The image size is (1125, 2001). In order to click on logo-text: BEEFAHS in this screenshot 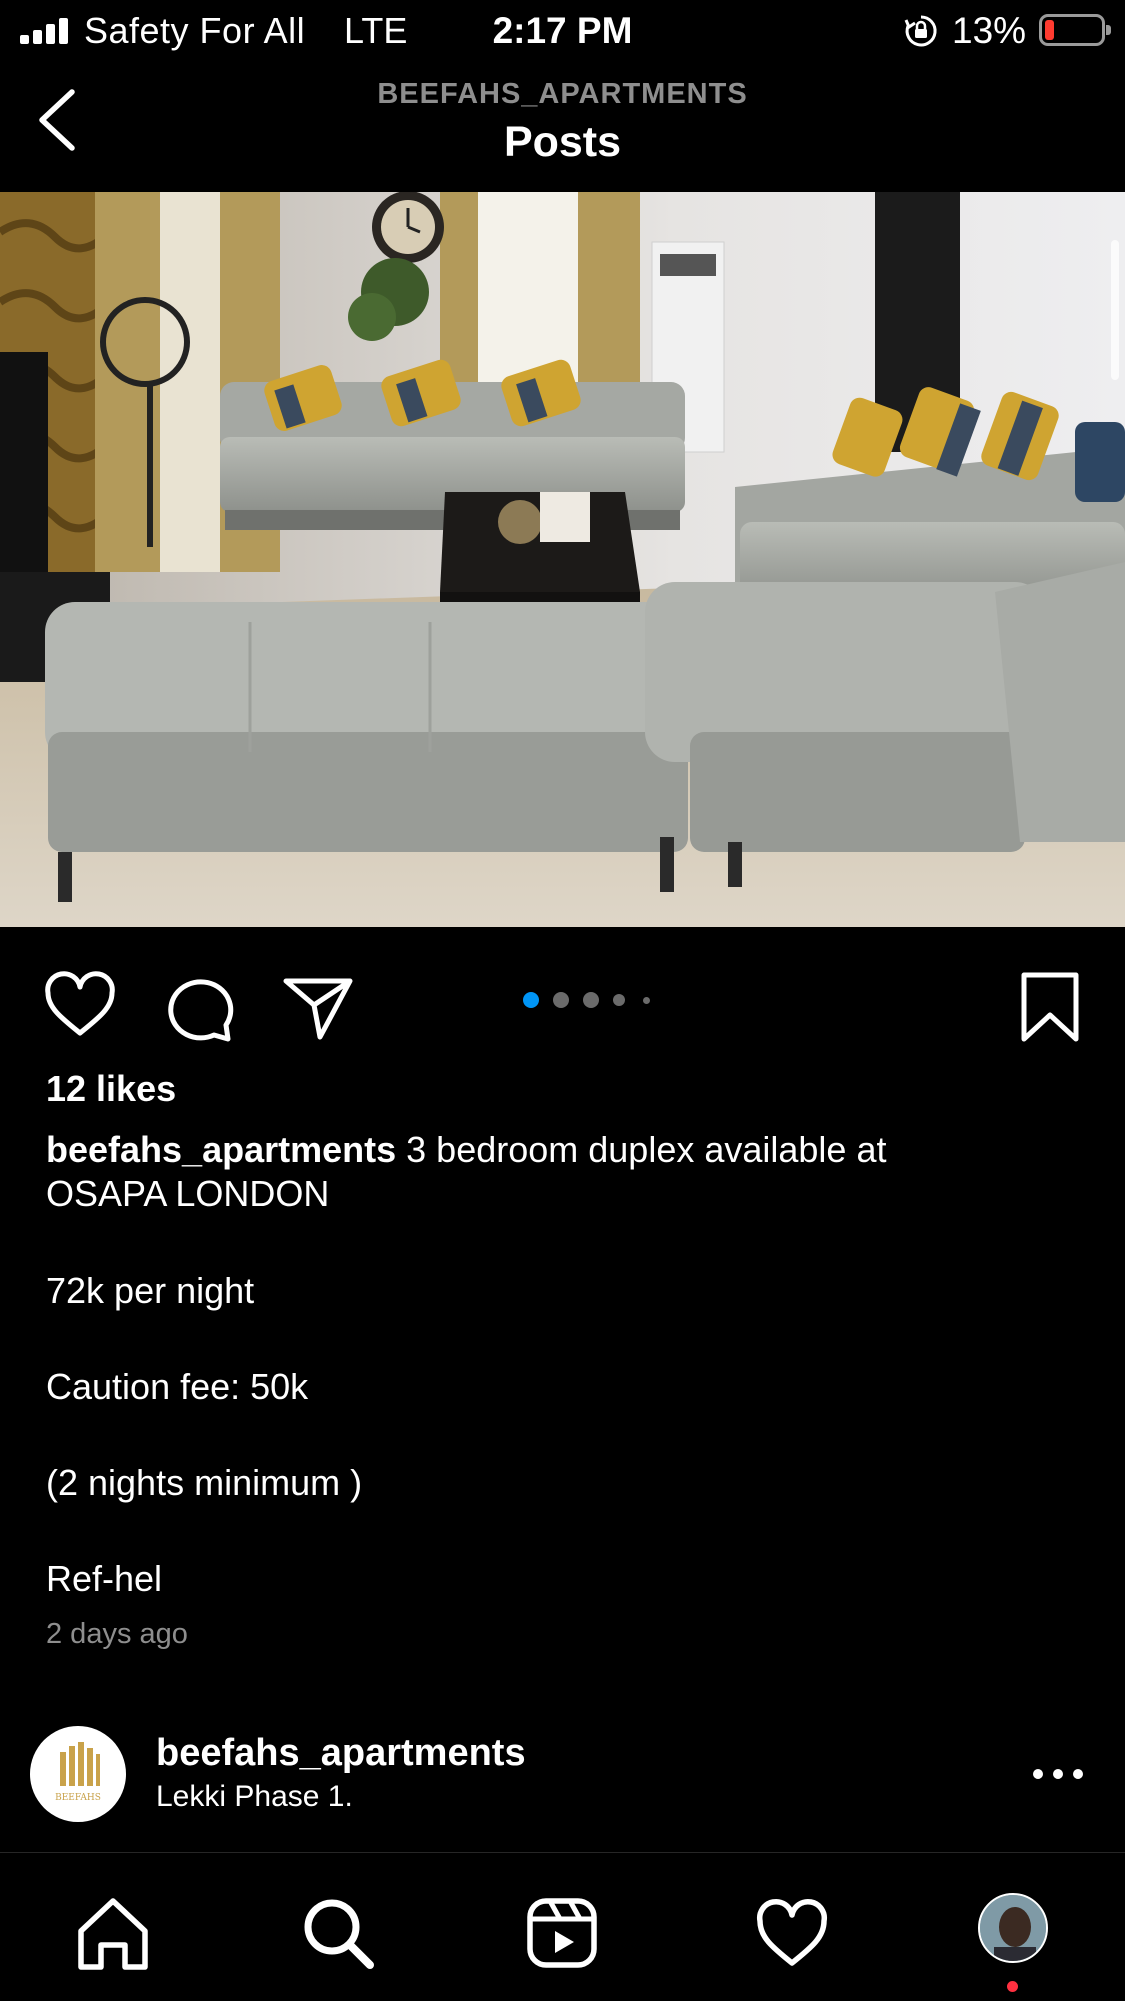, I will do `click(78, 1798)`.